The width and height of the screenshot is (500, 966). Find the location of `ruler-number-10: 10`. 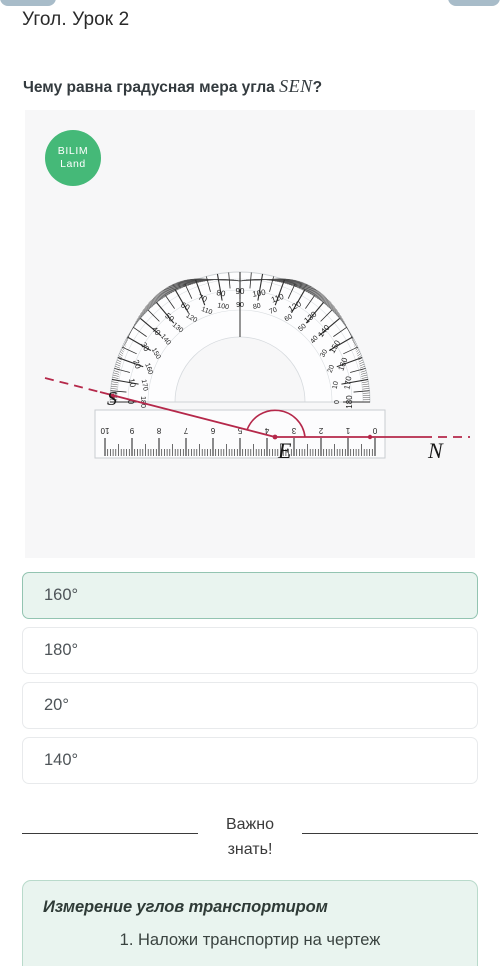

ruler-number-10: 10 is located at coordinates (104, 430).